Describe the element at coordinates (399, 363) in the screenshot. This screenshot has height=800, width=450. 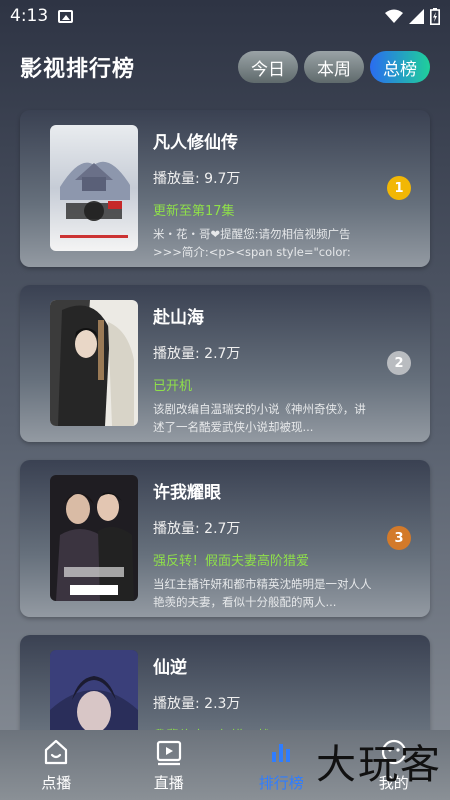
I see `rank-badge: 2` at that location.